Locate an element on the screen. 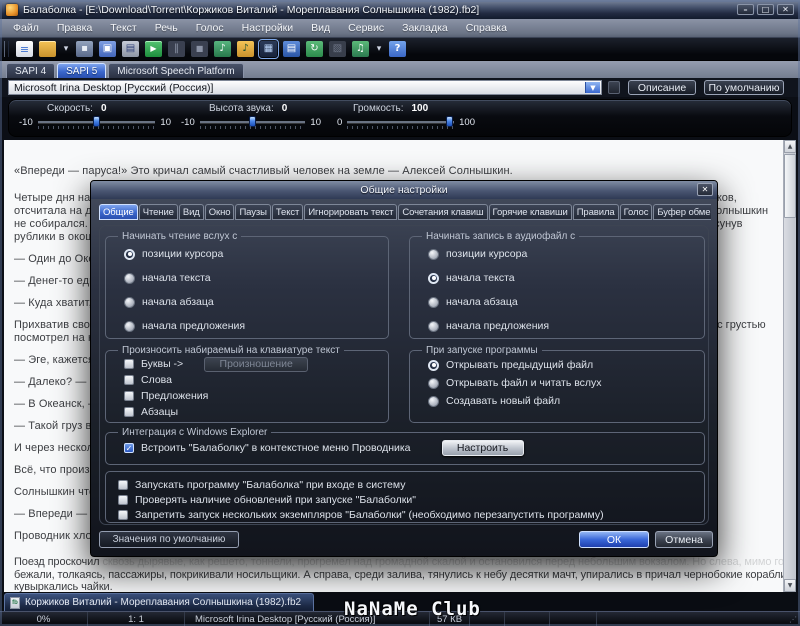  settings-tab: Текст is located at coordinates (287, 212).